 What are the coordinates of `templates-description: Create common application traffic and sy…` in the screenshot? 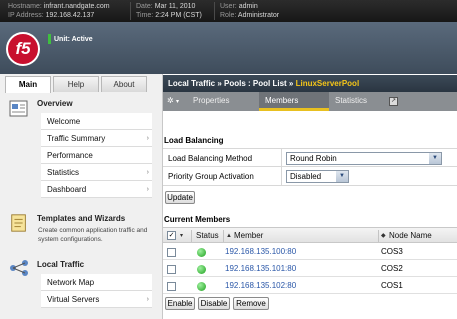 It's located at (93, 235).